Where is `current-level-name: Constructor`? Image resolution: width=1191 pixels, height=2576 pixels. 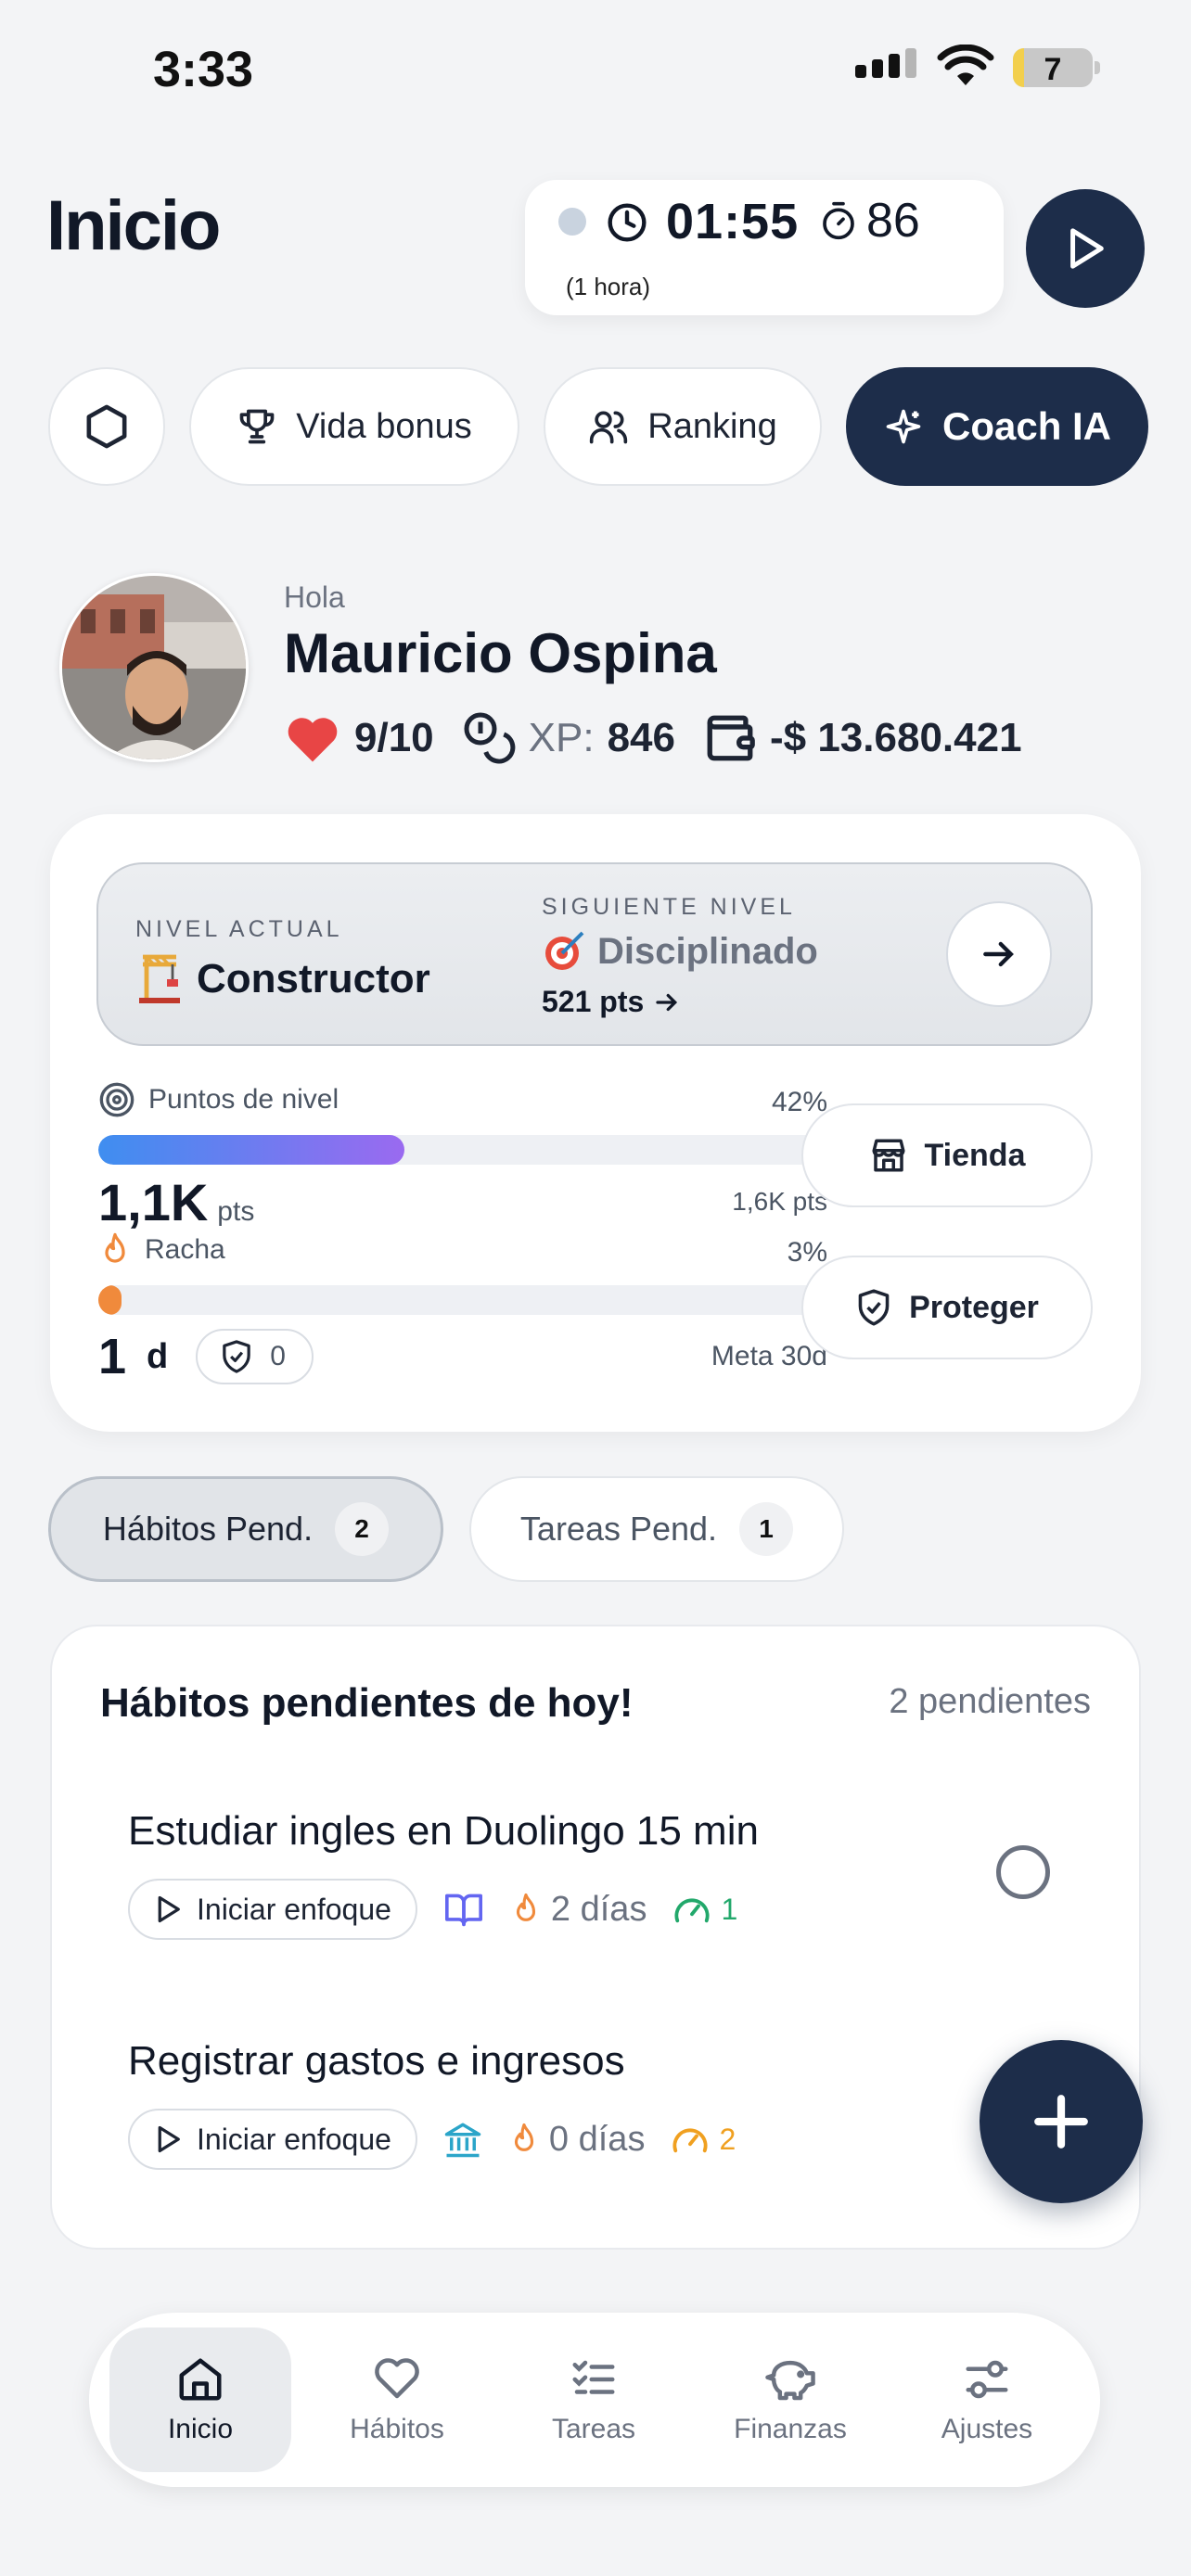 current-level-name: Constructor is located at coordinates (313, 978).